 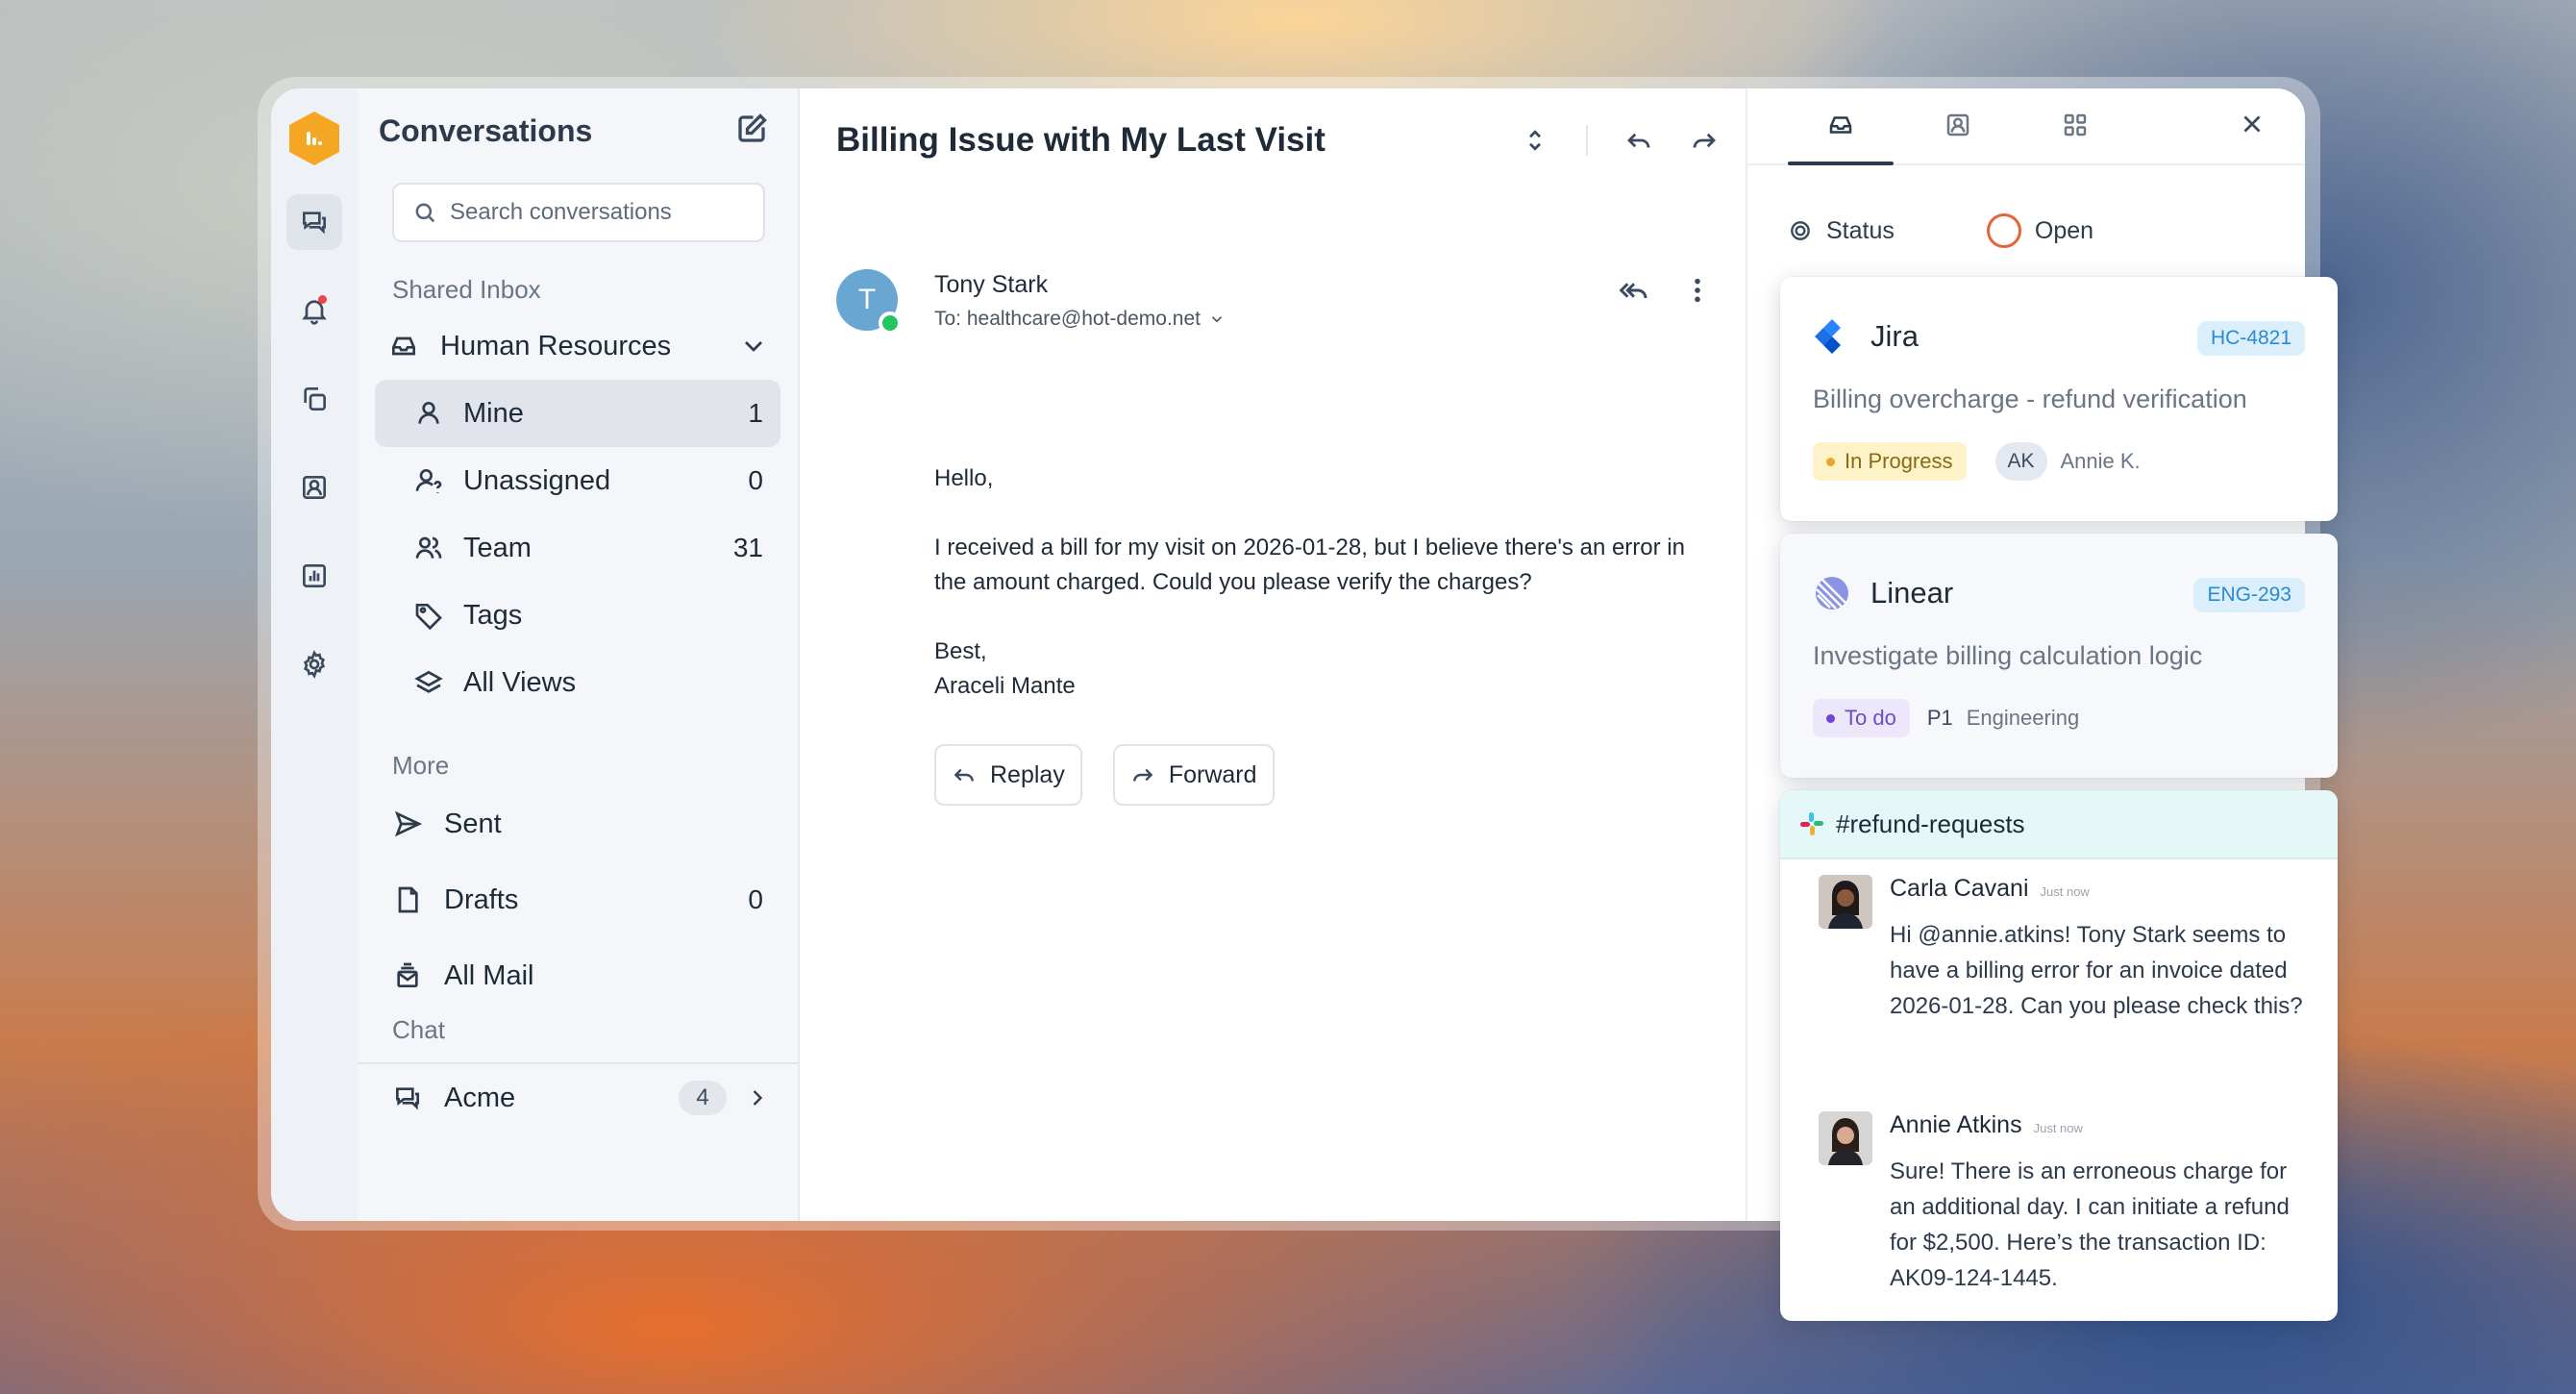 What do you see at coordinates (751, 132) in the screenshot?
I see `compose-button` at bounding box center [751, 132].